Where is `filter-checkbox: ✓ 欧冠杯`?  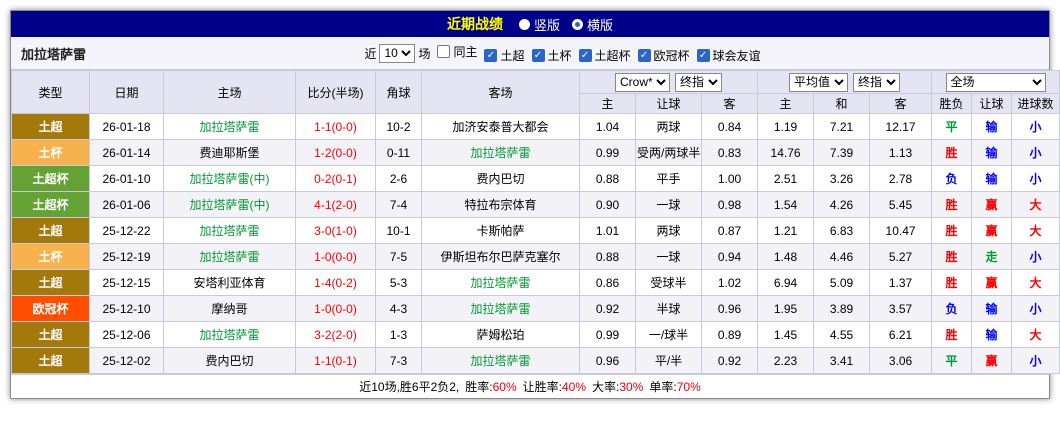 filter-checkbox: ✓ 欧冠杯 is located at coordinates (663, 55).